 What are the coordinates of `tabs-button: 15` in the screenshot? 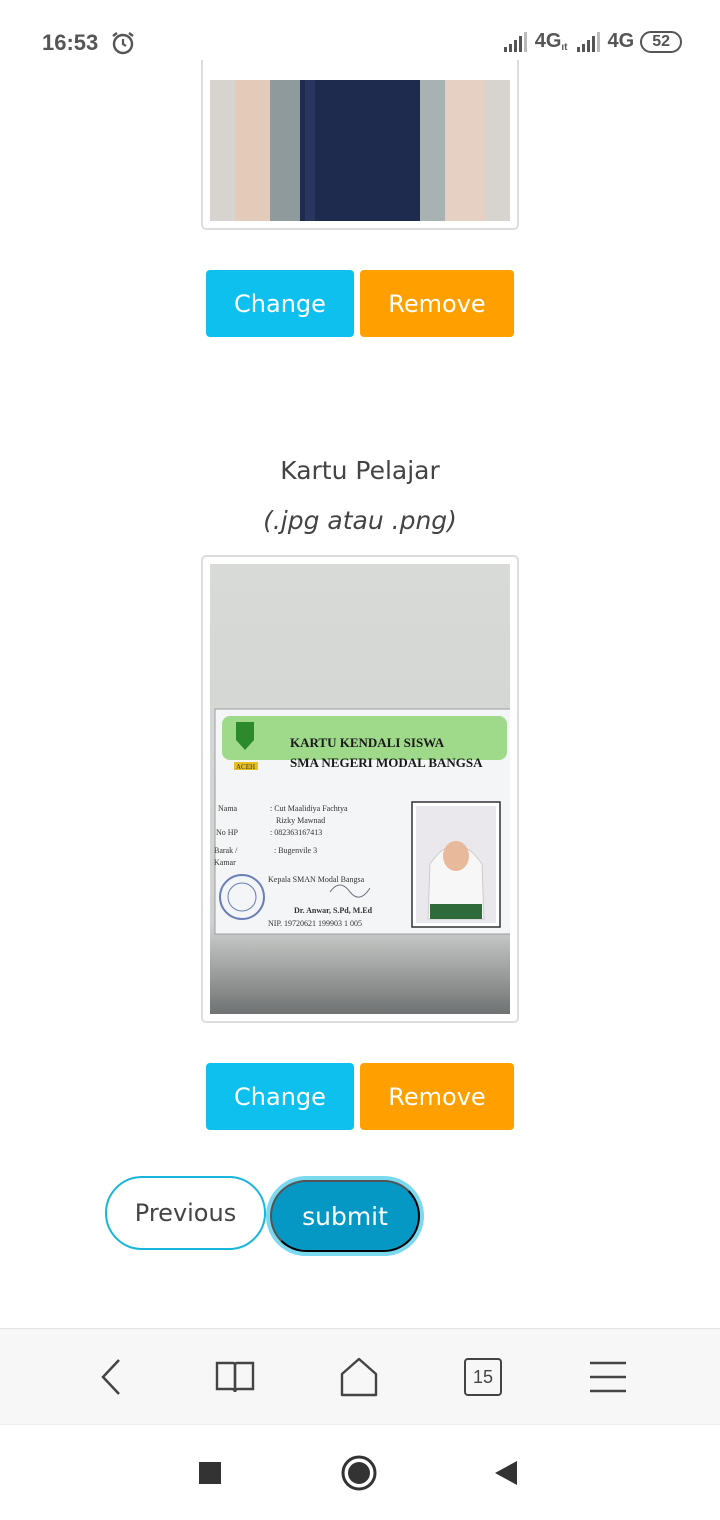 It's located at (483, 1377).